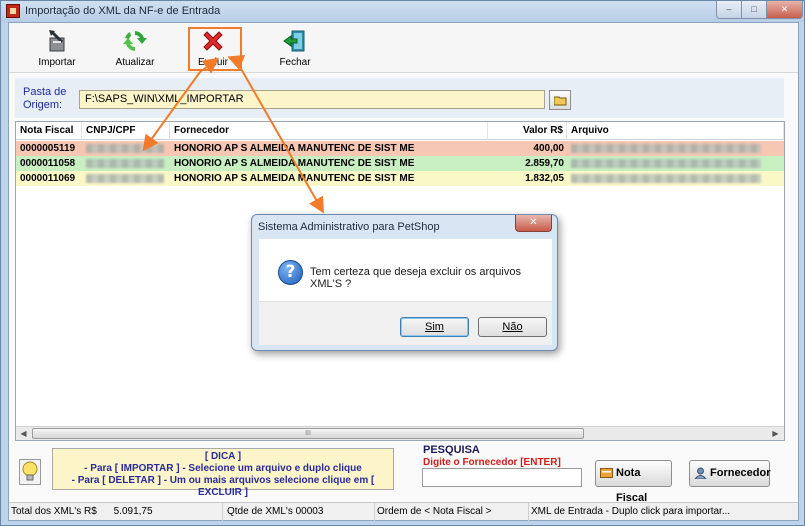 The height and width of the screenshot is (526, 805). I want to click on fornecedor-button: Fornecedor, so click(730, 473).